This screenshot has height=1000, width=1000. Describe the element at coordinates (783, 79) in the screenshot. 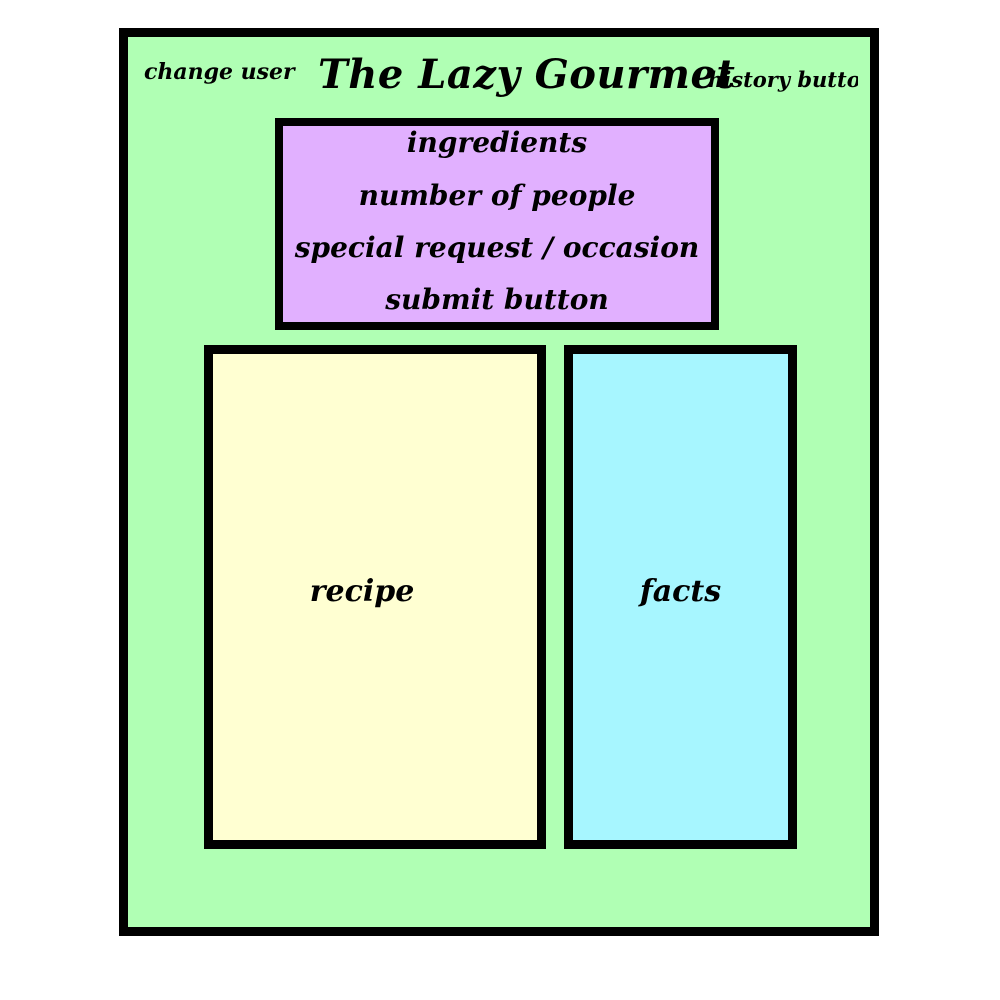

I see `history-button: history buttor` at that location.